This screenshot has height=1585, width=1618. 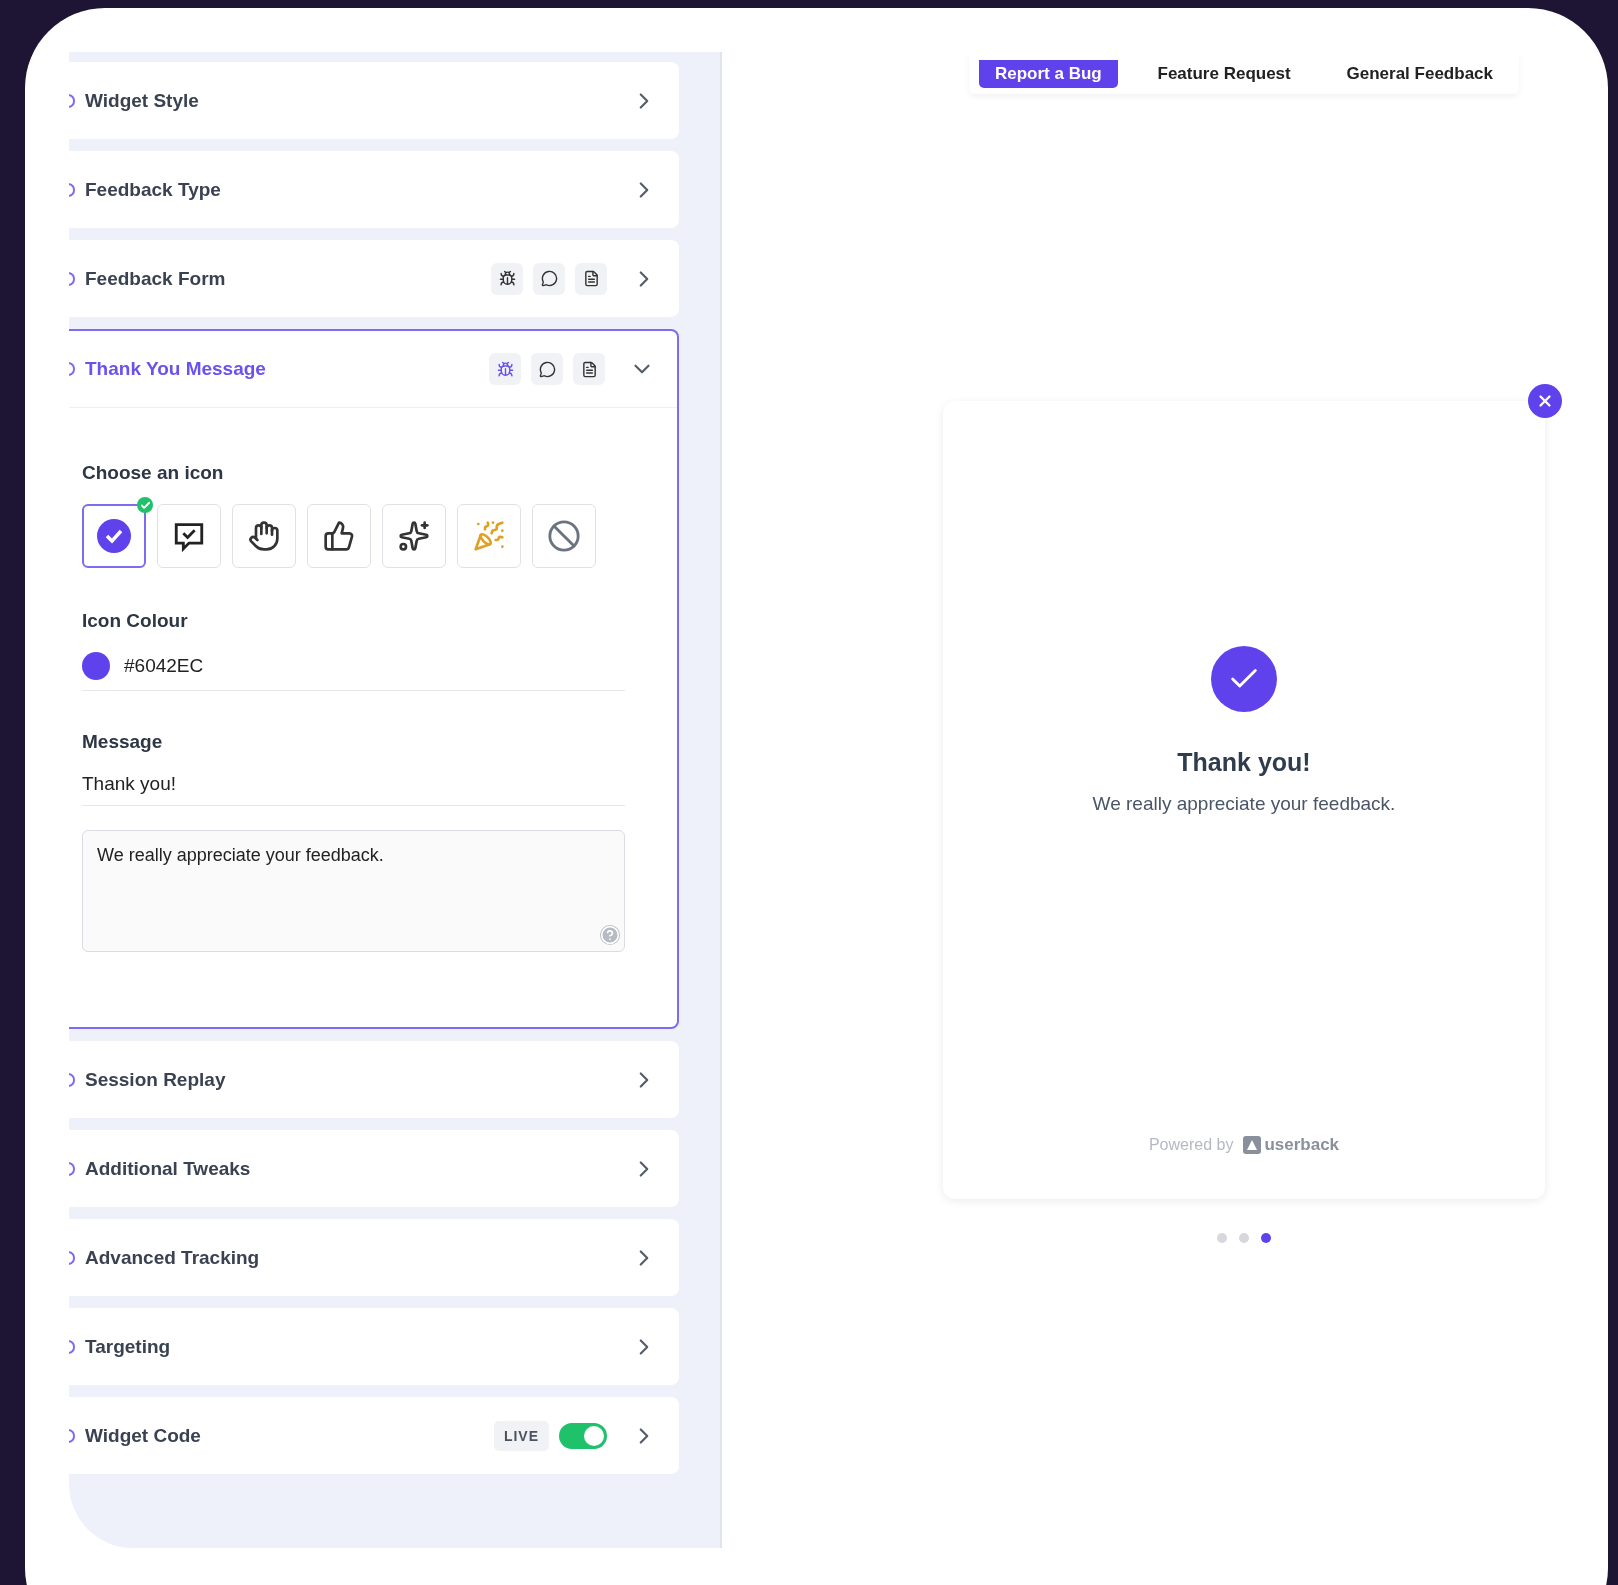 What do you see at coordinates (123, 742) in the screenshot?
I see `field-label: Message` at bounding box center [123, 742].